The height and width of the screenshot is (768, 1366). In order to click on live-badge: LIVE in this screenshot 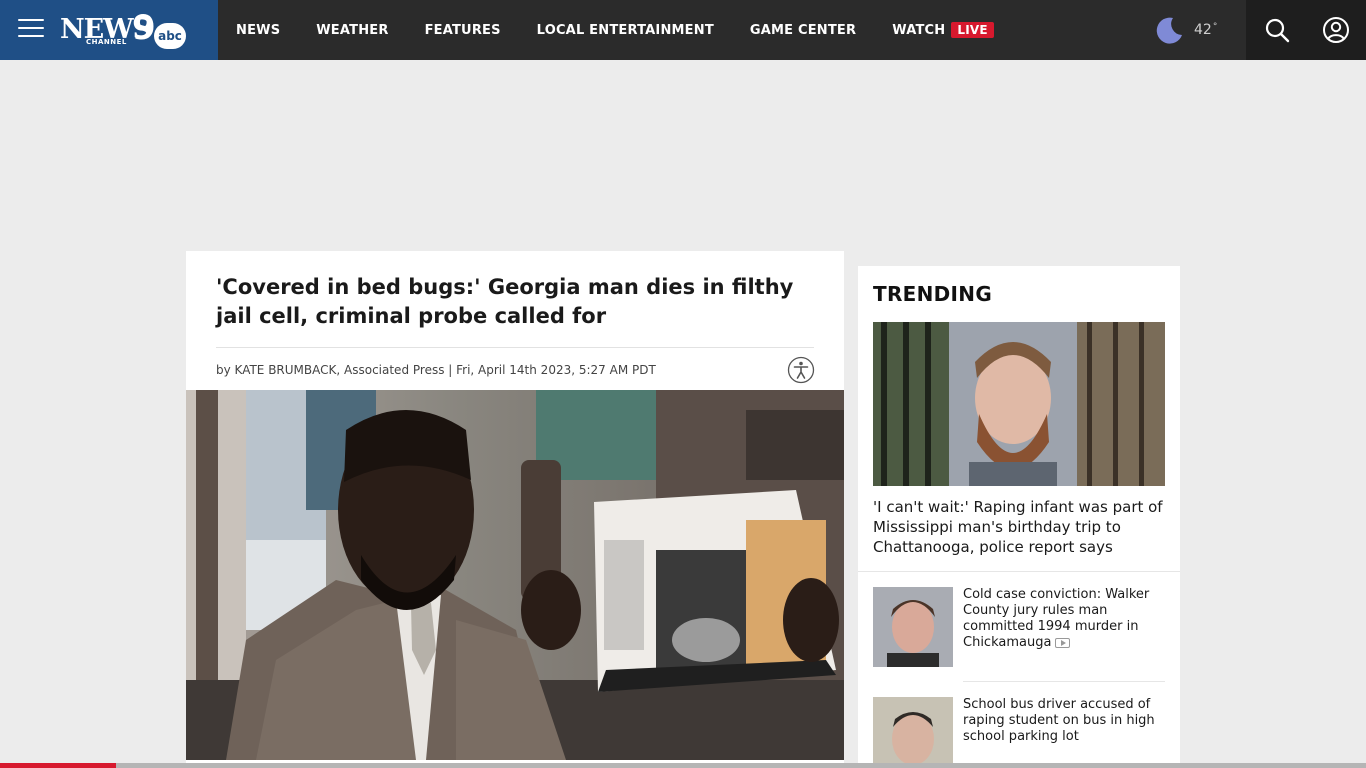, I will do `click(972, 30)`.